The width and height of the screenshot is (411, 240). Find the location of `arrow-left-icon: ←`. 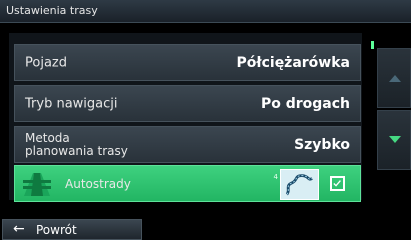

arrow-left-icon: ← is located at coordinates (19, 229).